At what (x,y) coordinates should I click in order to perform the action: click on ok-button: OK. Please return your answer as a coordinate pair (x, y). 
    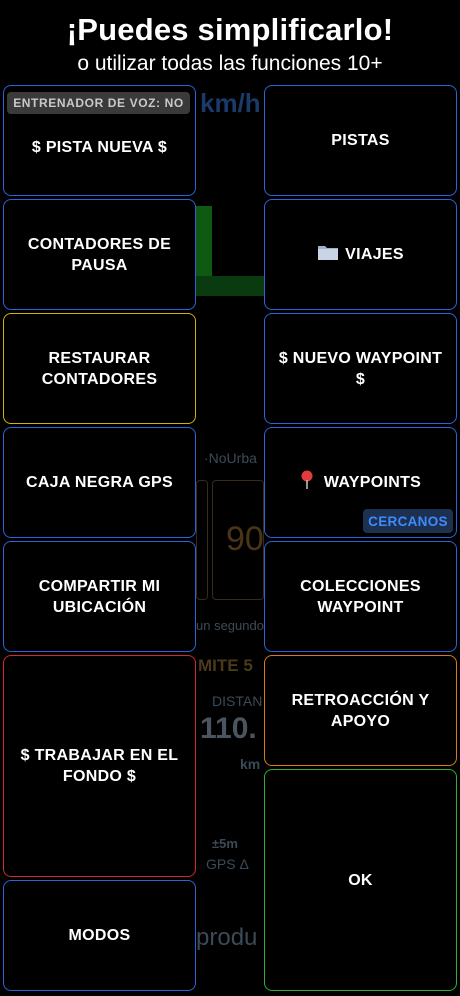
    Looking at the image, I should click on (360, 880).